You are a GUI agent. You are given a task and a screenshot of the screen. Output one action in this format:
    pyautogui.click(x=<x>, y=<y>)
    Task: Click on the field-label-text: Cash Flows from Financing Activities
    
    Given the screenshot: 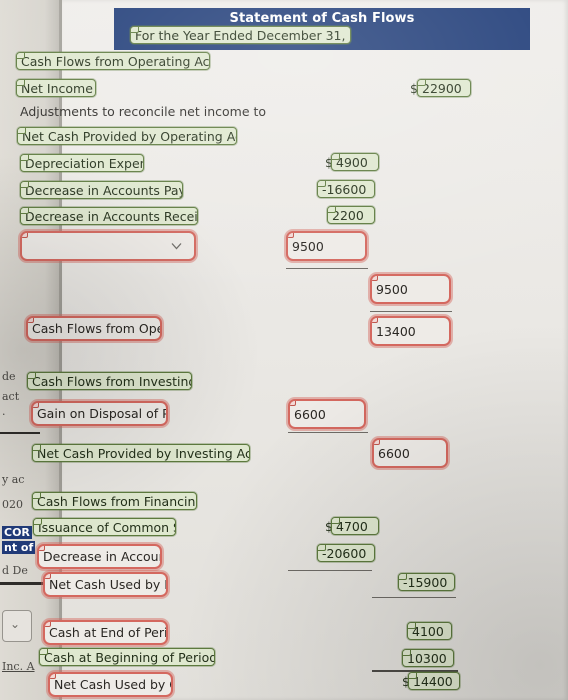 What is the action you would take?
    pyautogui.click(x=116, y=501)
    